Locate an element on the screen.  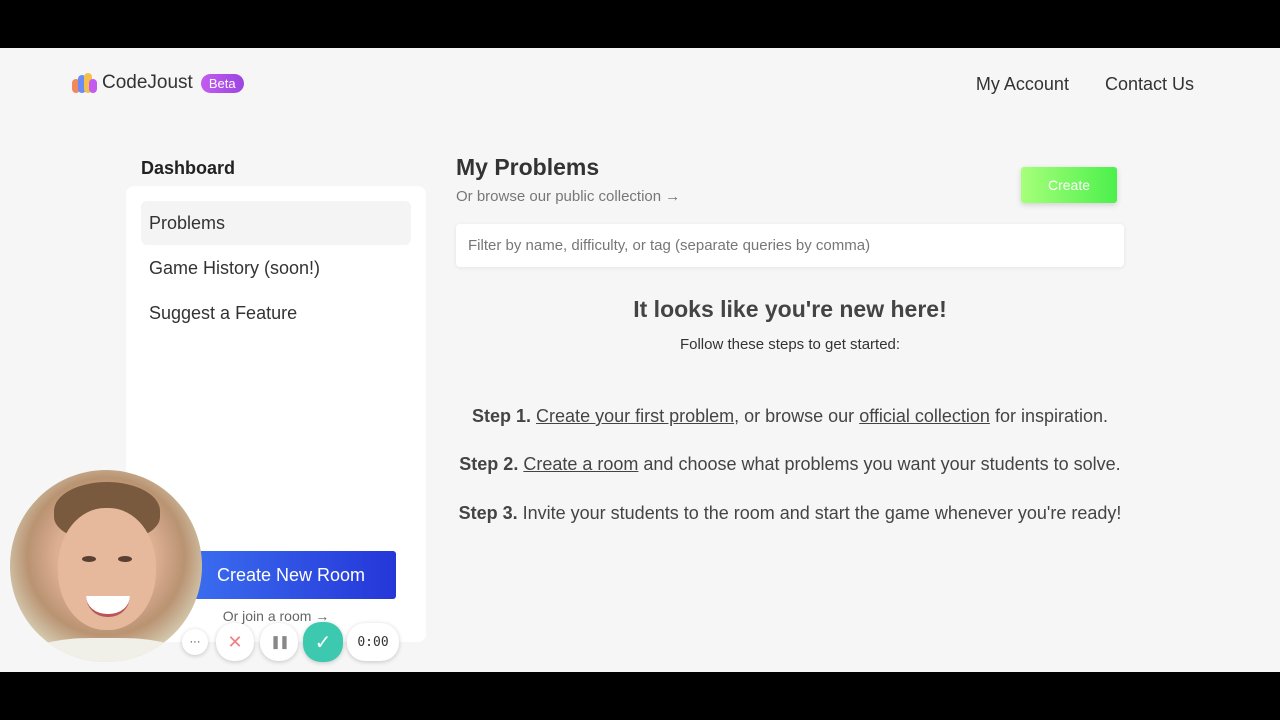
step-text: , or browse our is located at coordinates (797, 416).